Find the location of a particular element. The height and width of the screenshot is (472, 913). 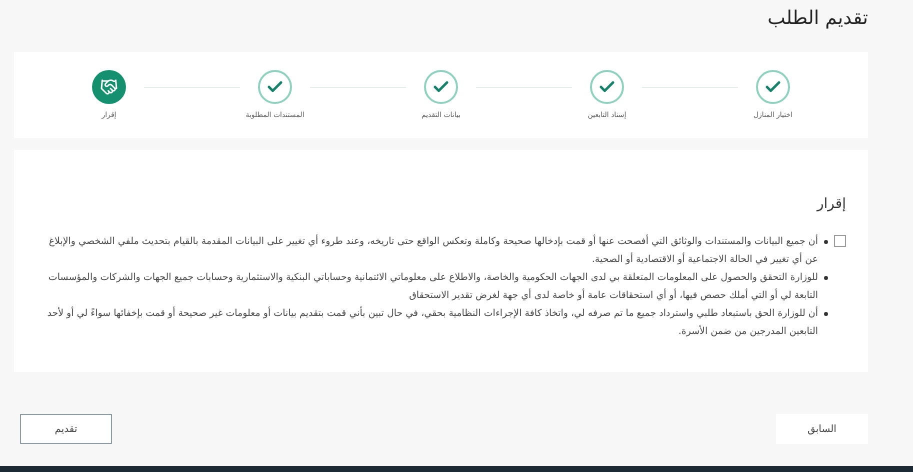

page-title: تقديم الطلب is located at coordinates (818, 18).